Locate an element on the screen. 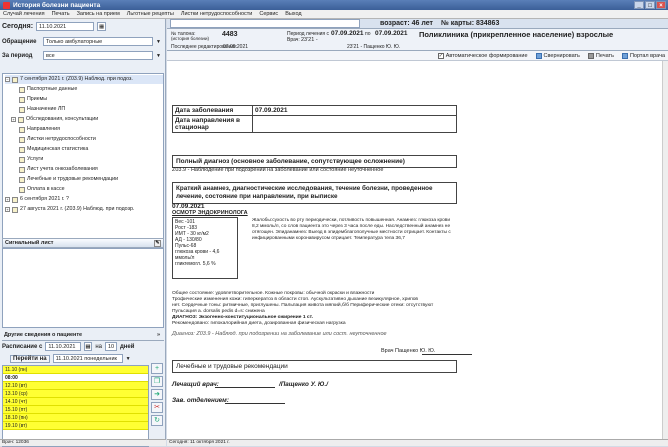  schedule-actions: + ❐ ➜ ✂ ↻ is located at coordinates (157, 395).